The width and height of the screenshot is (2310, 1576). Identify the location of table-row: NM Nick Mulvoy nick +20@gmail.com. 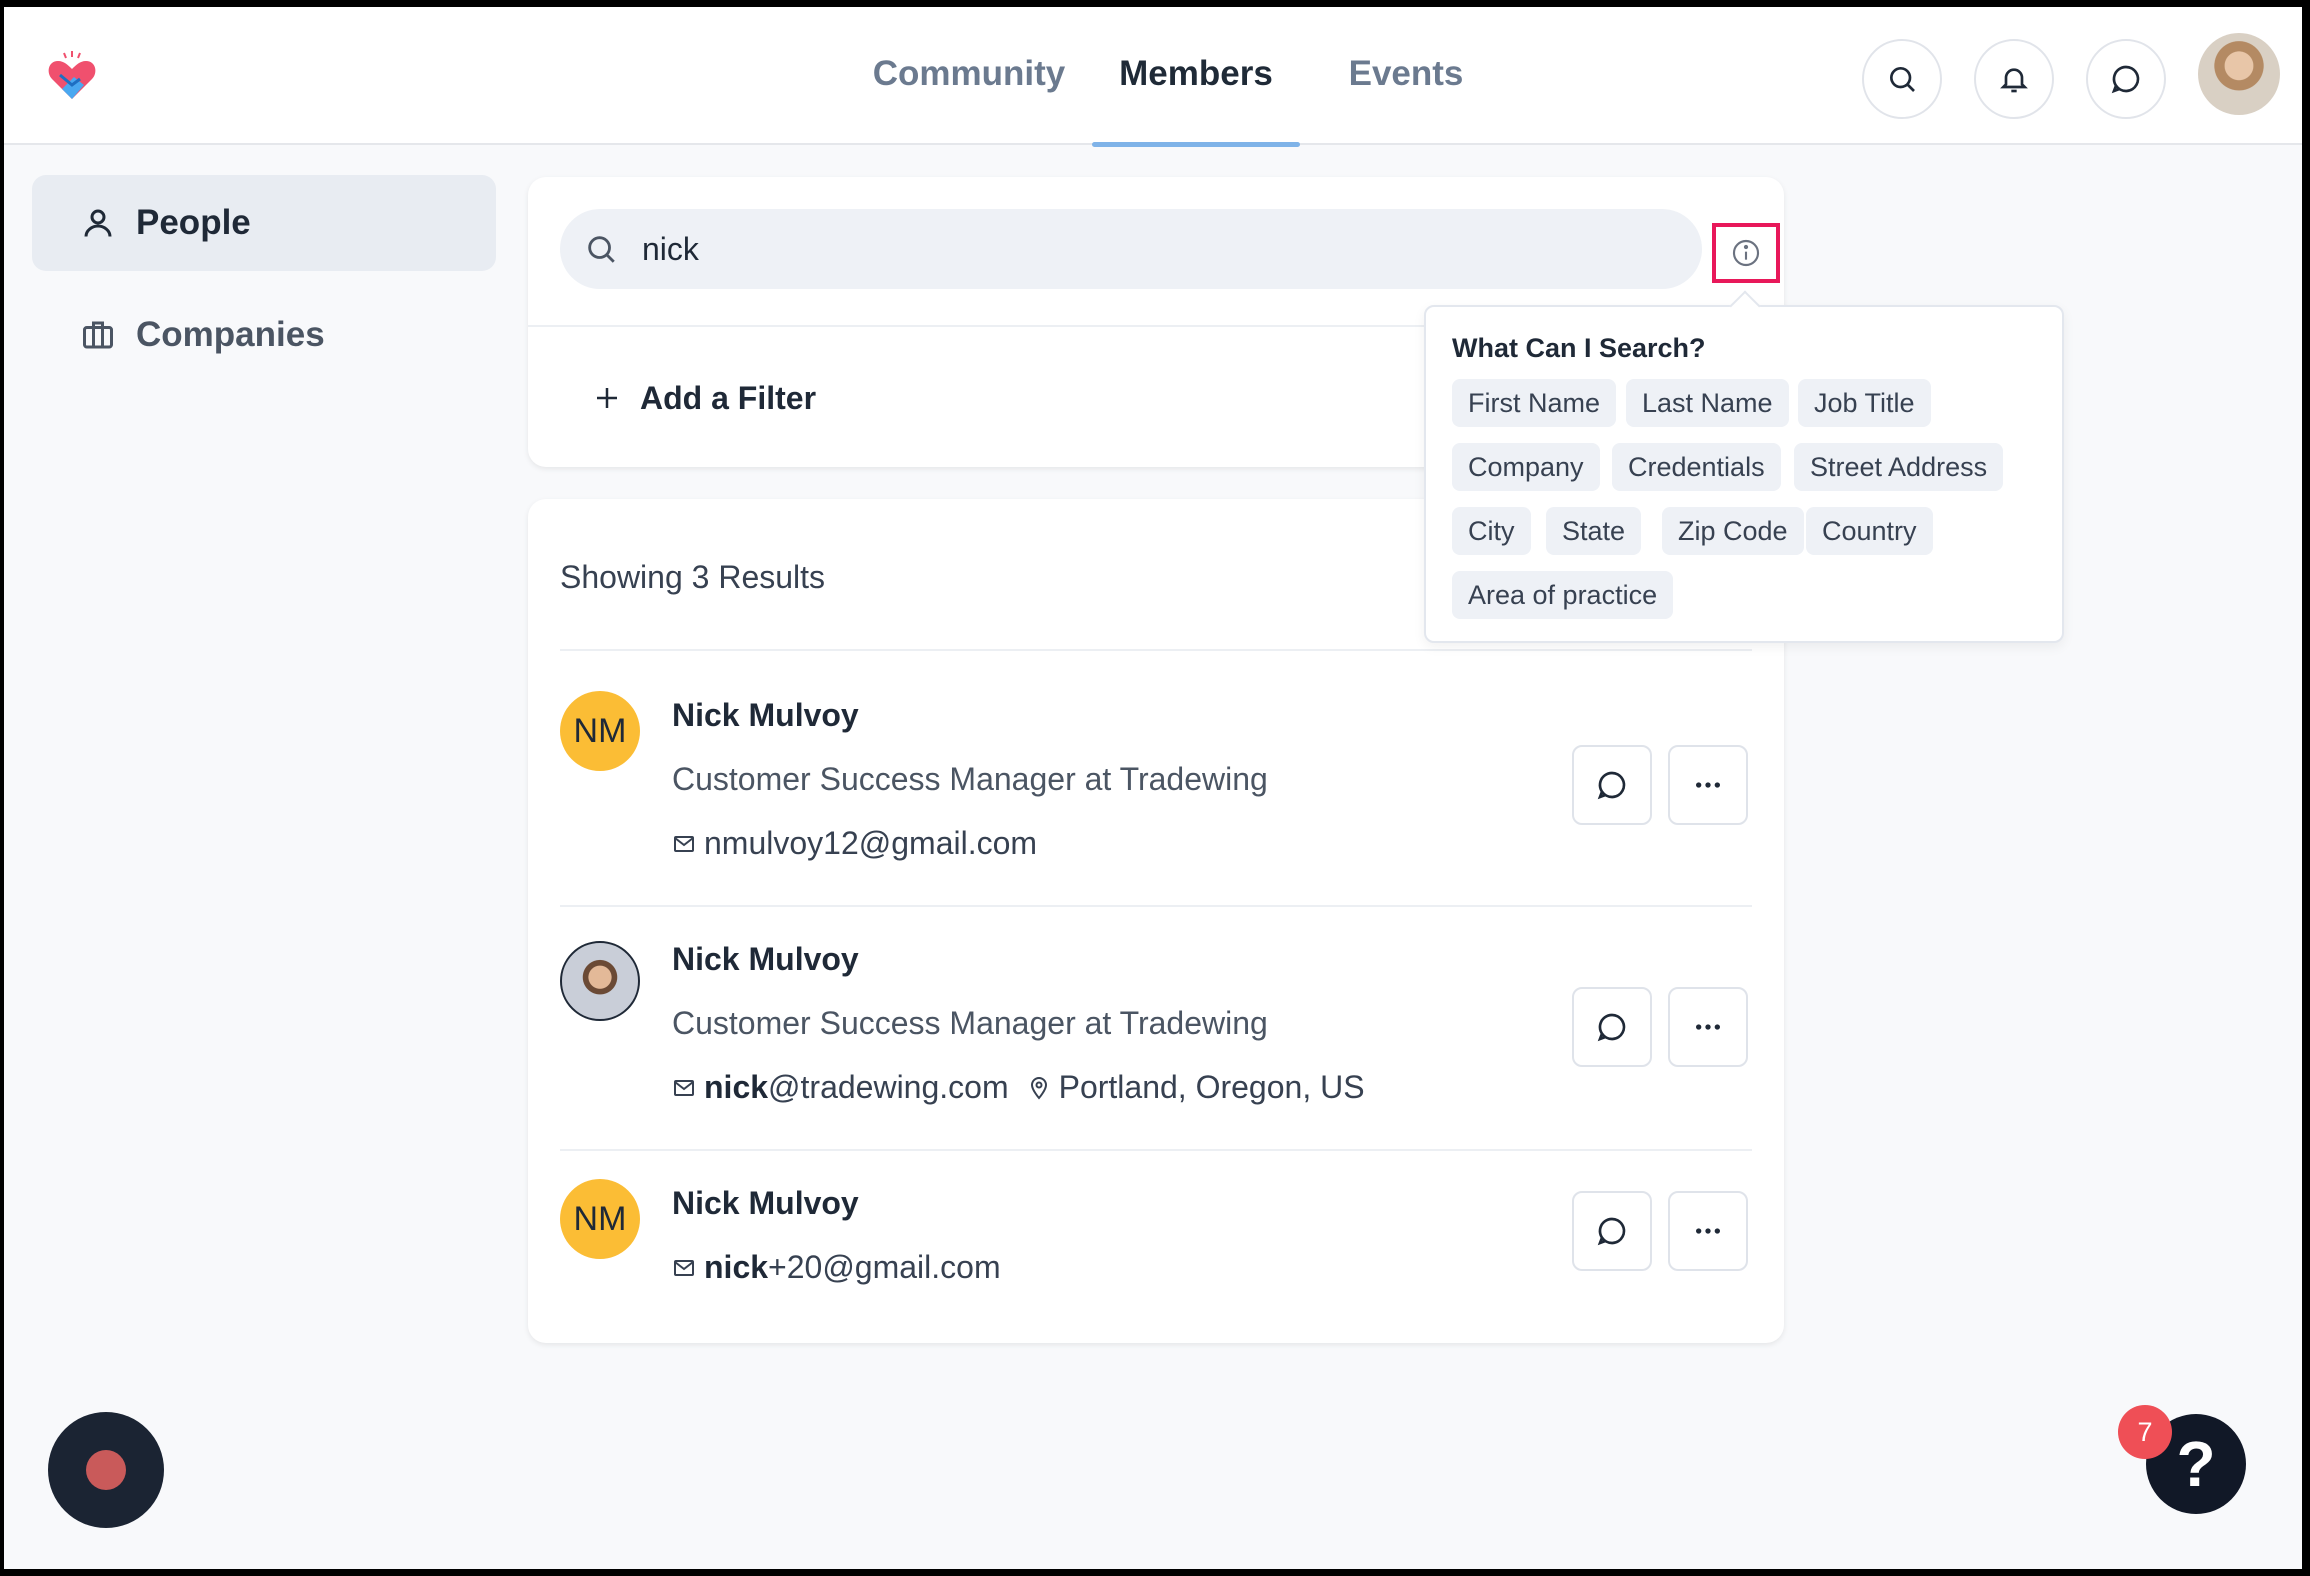
(1156, 1244).